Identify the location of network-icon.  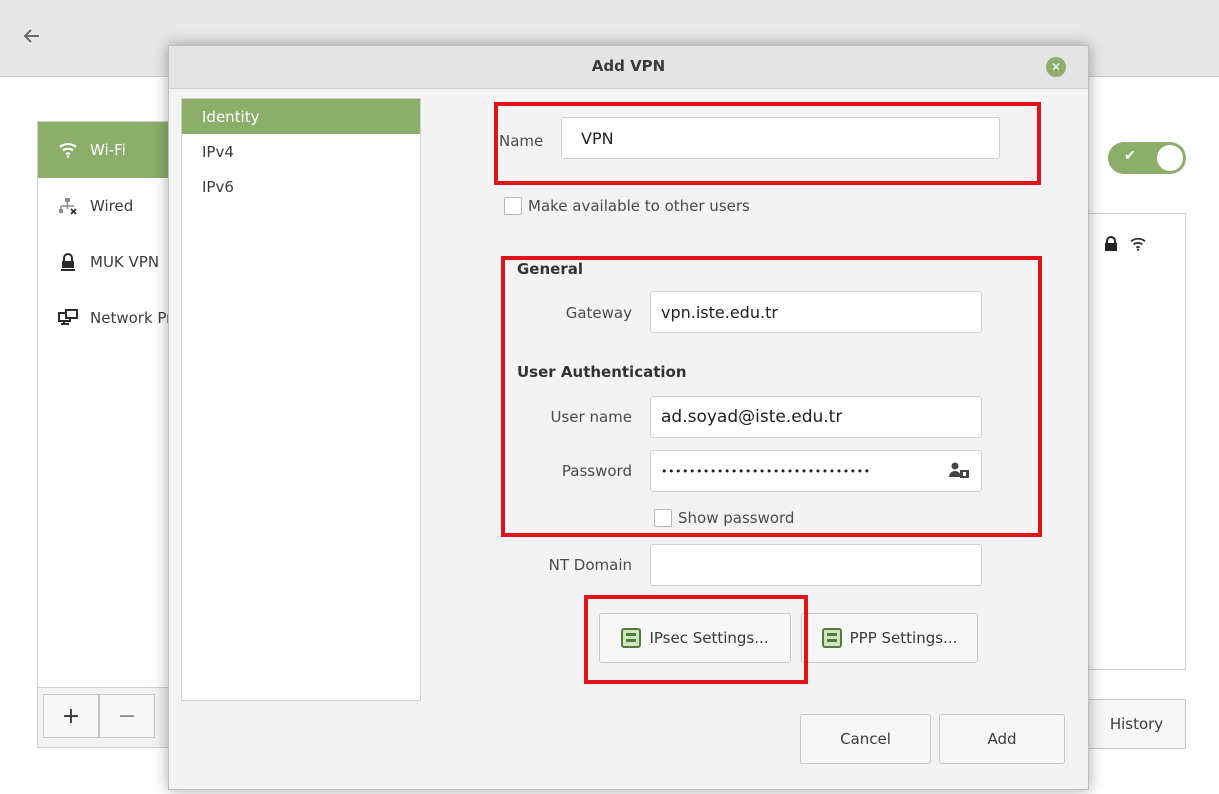
(68, 318).